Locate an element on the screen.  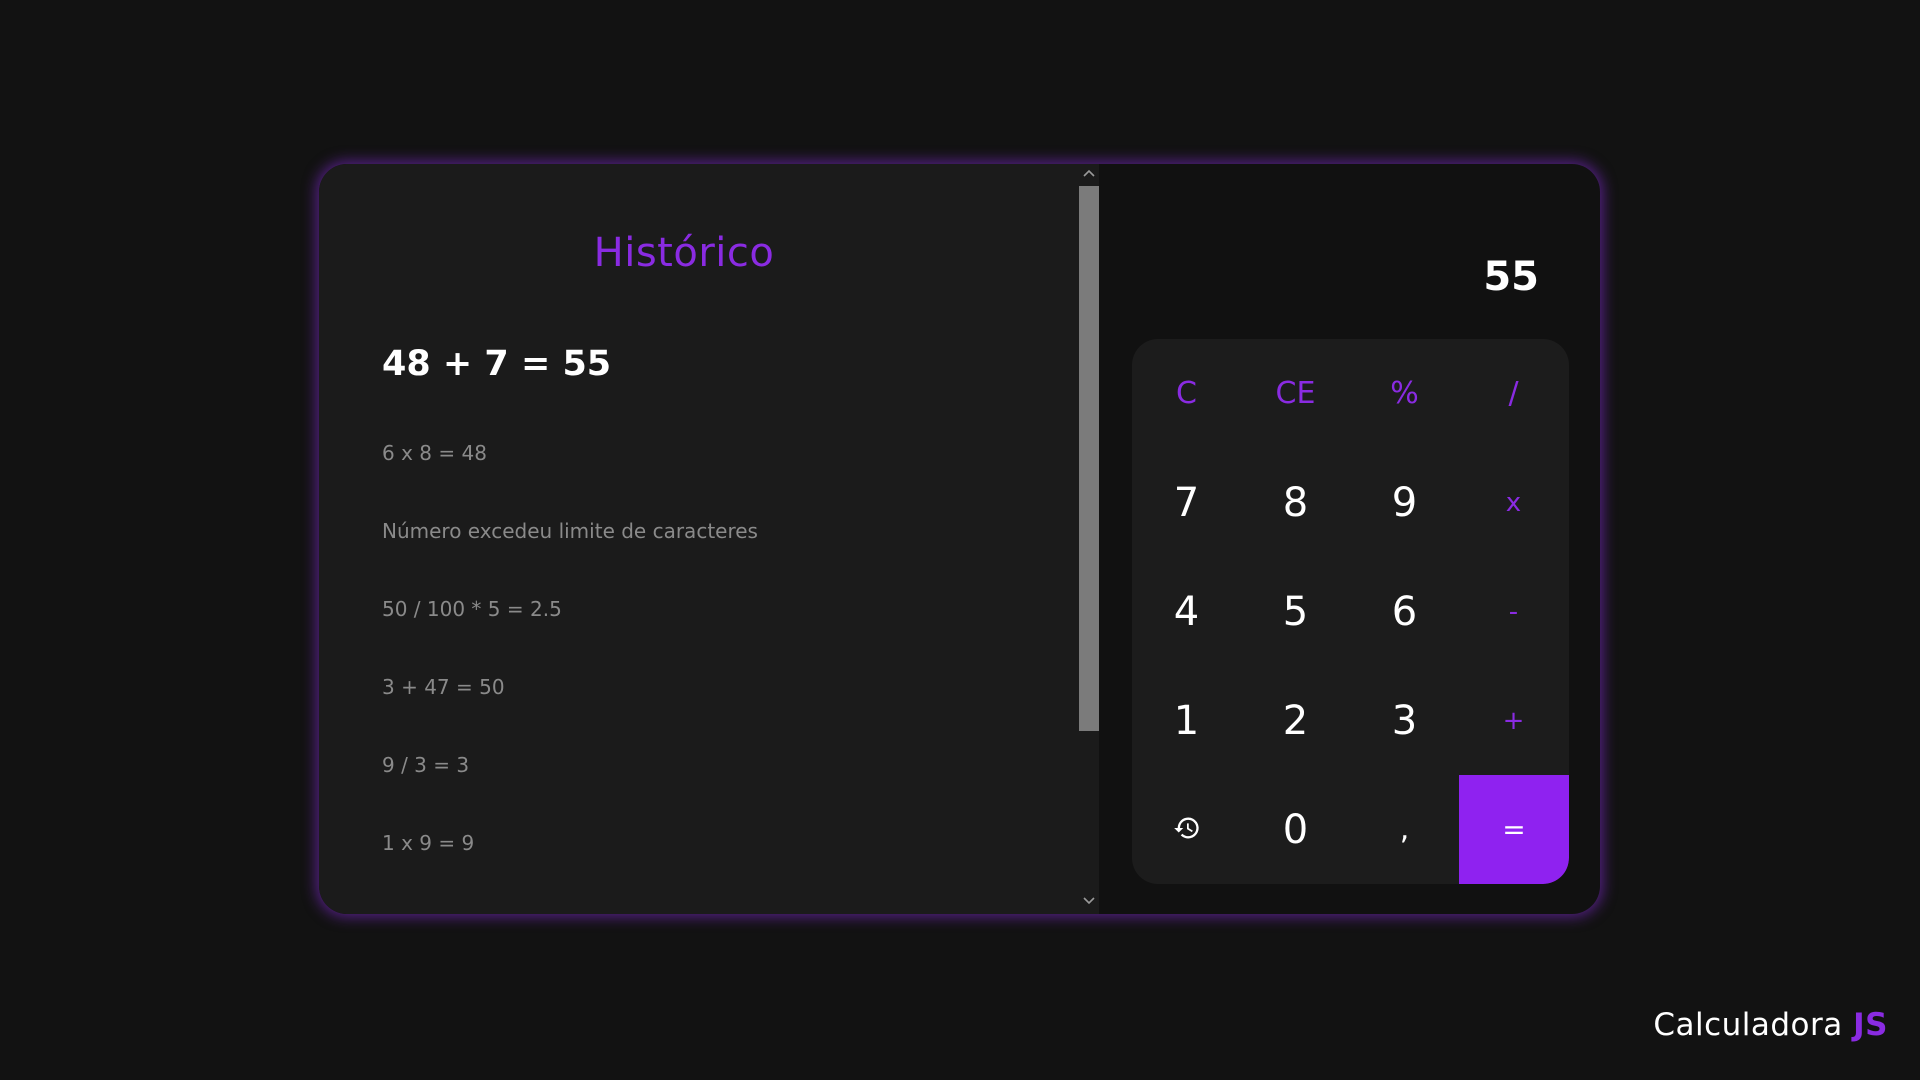
digit-2-button: 2 is located at coordinates (1295, 720).